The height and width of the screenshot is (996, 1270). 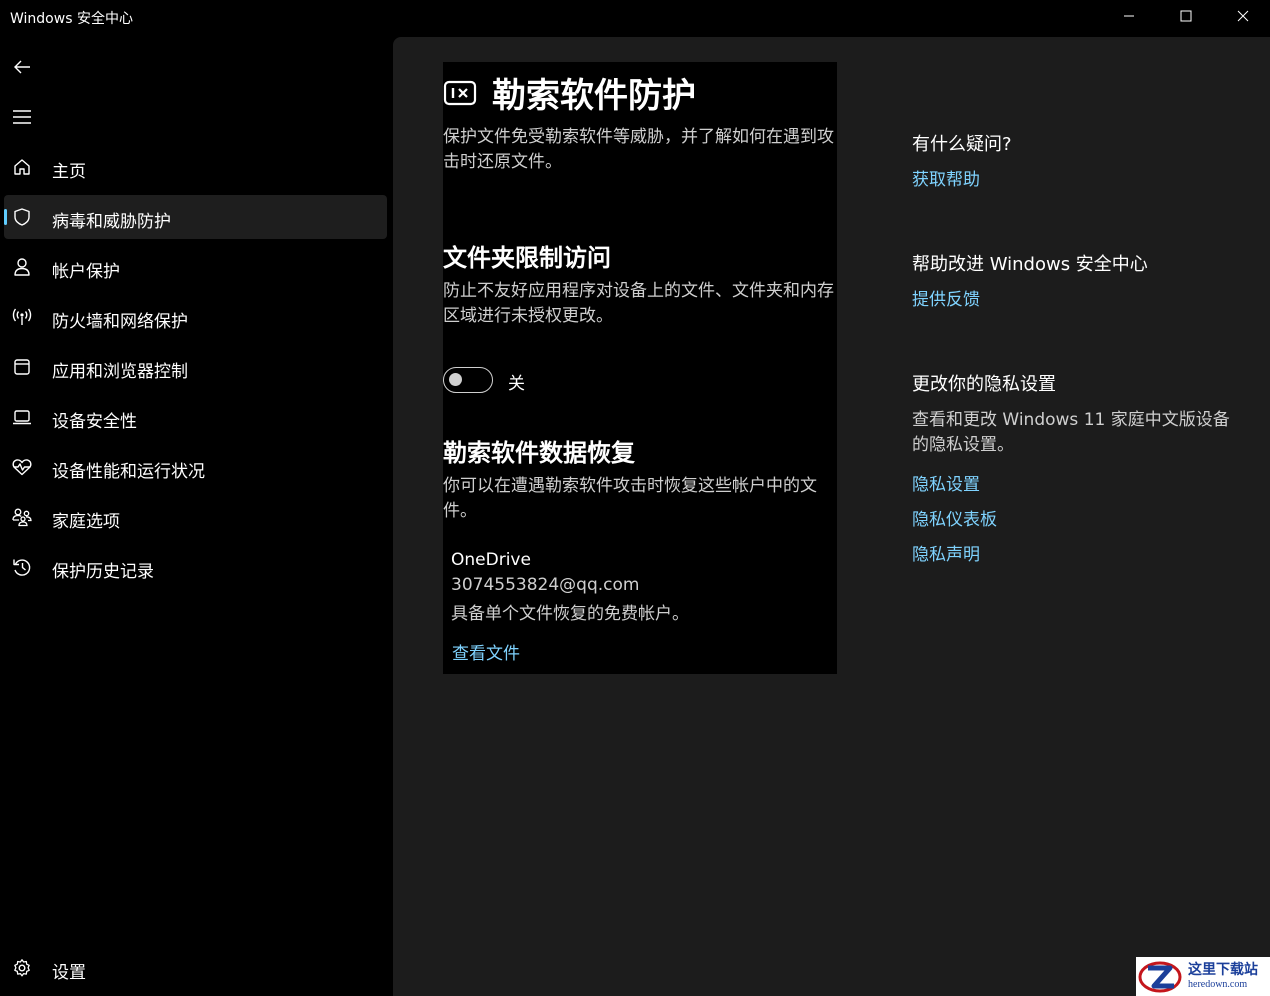 What do you see at coordinates (111, 222) in the screenshot?
I see `sidebar-item-label: 病毒和威胁防护` at bounding box center [111, 222].